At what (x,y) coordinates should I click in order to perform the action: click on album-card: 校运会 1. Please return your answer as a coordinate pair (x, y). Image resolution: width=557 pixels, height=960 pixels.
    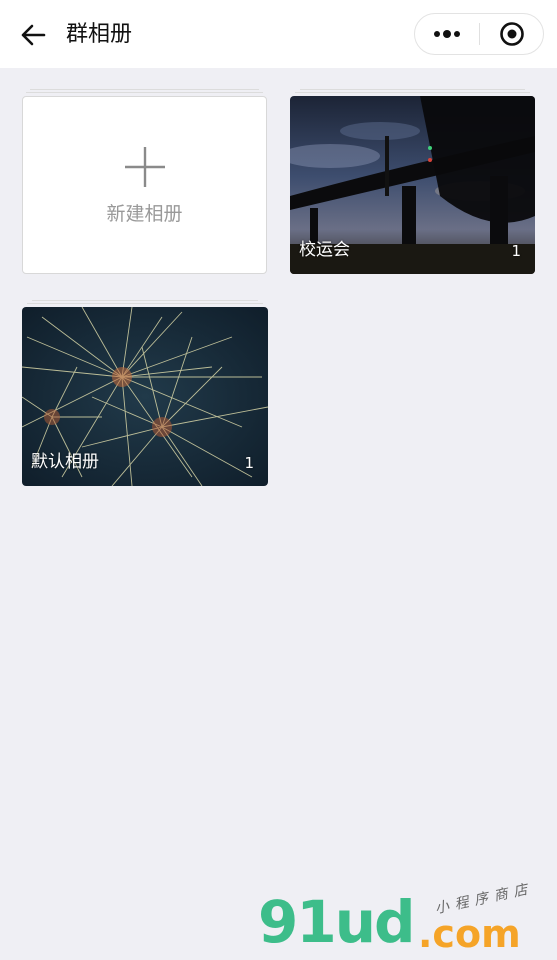
    Looking at the image, I should click on (412, 185).